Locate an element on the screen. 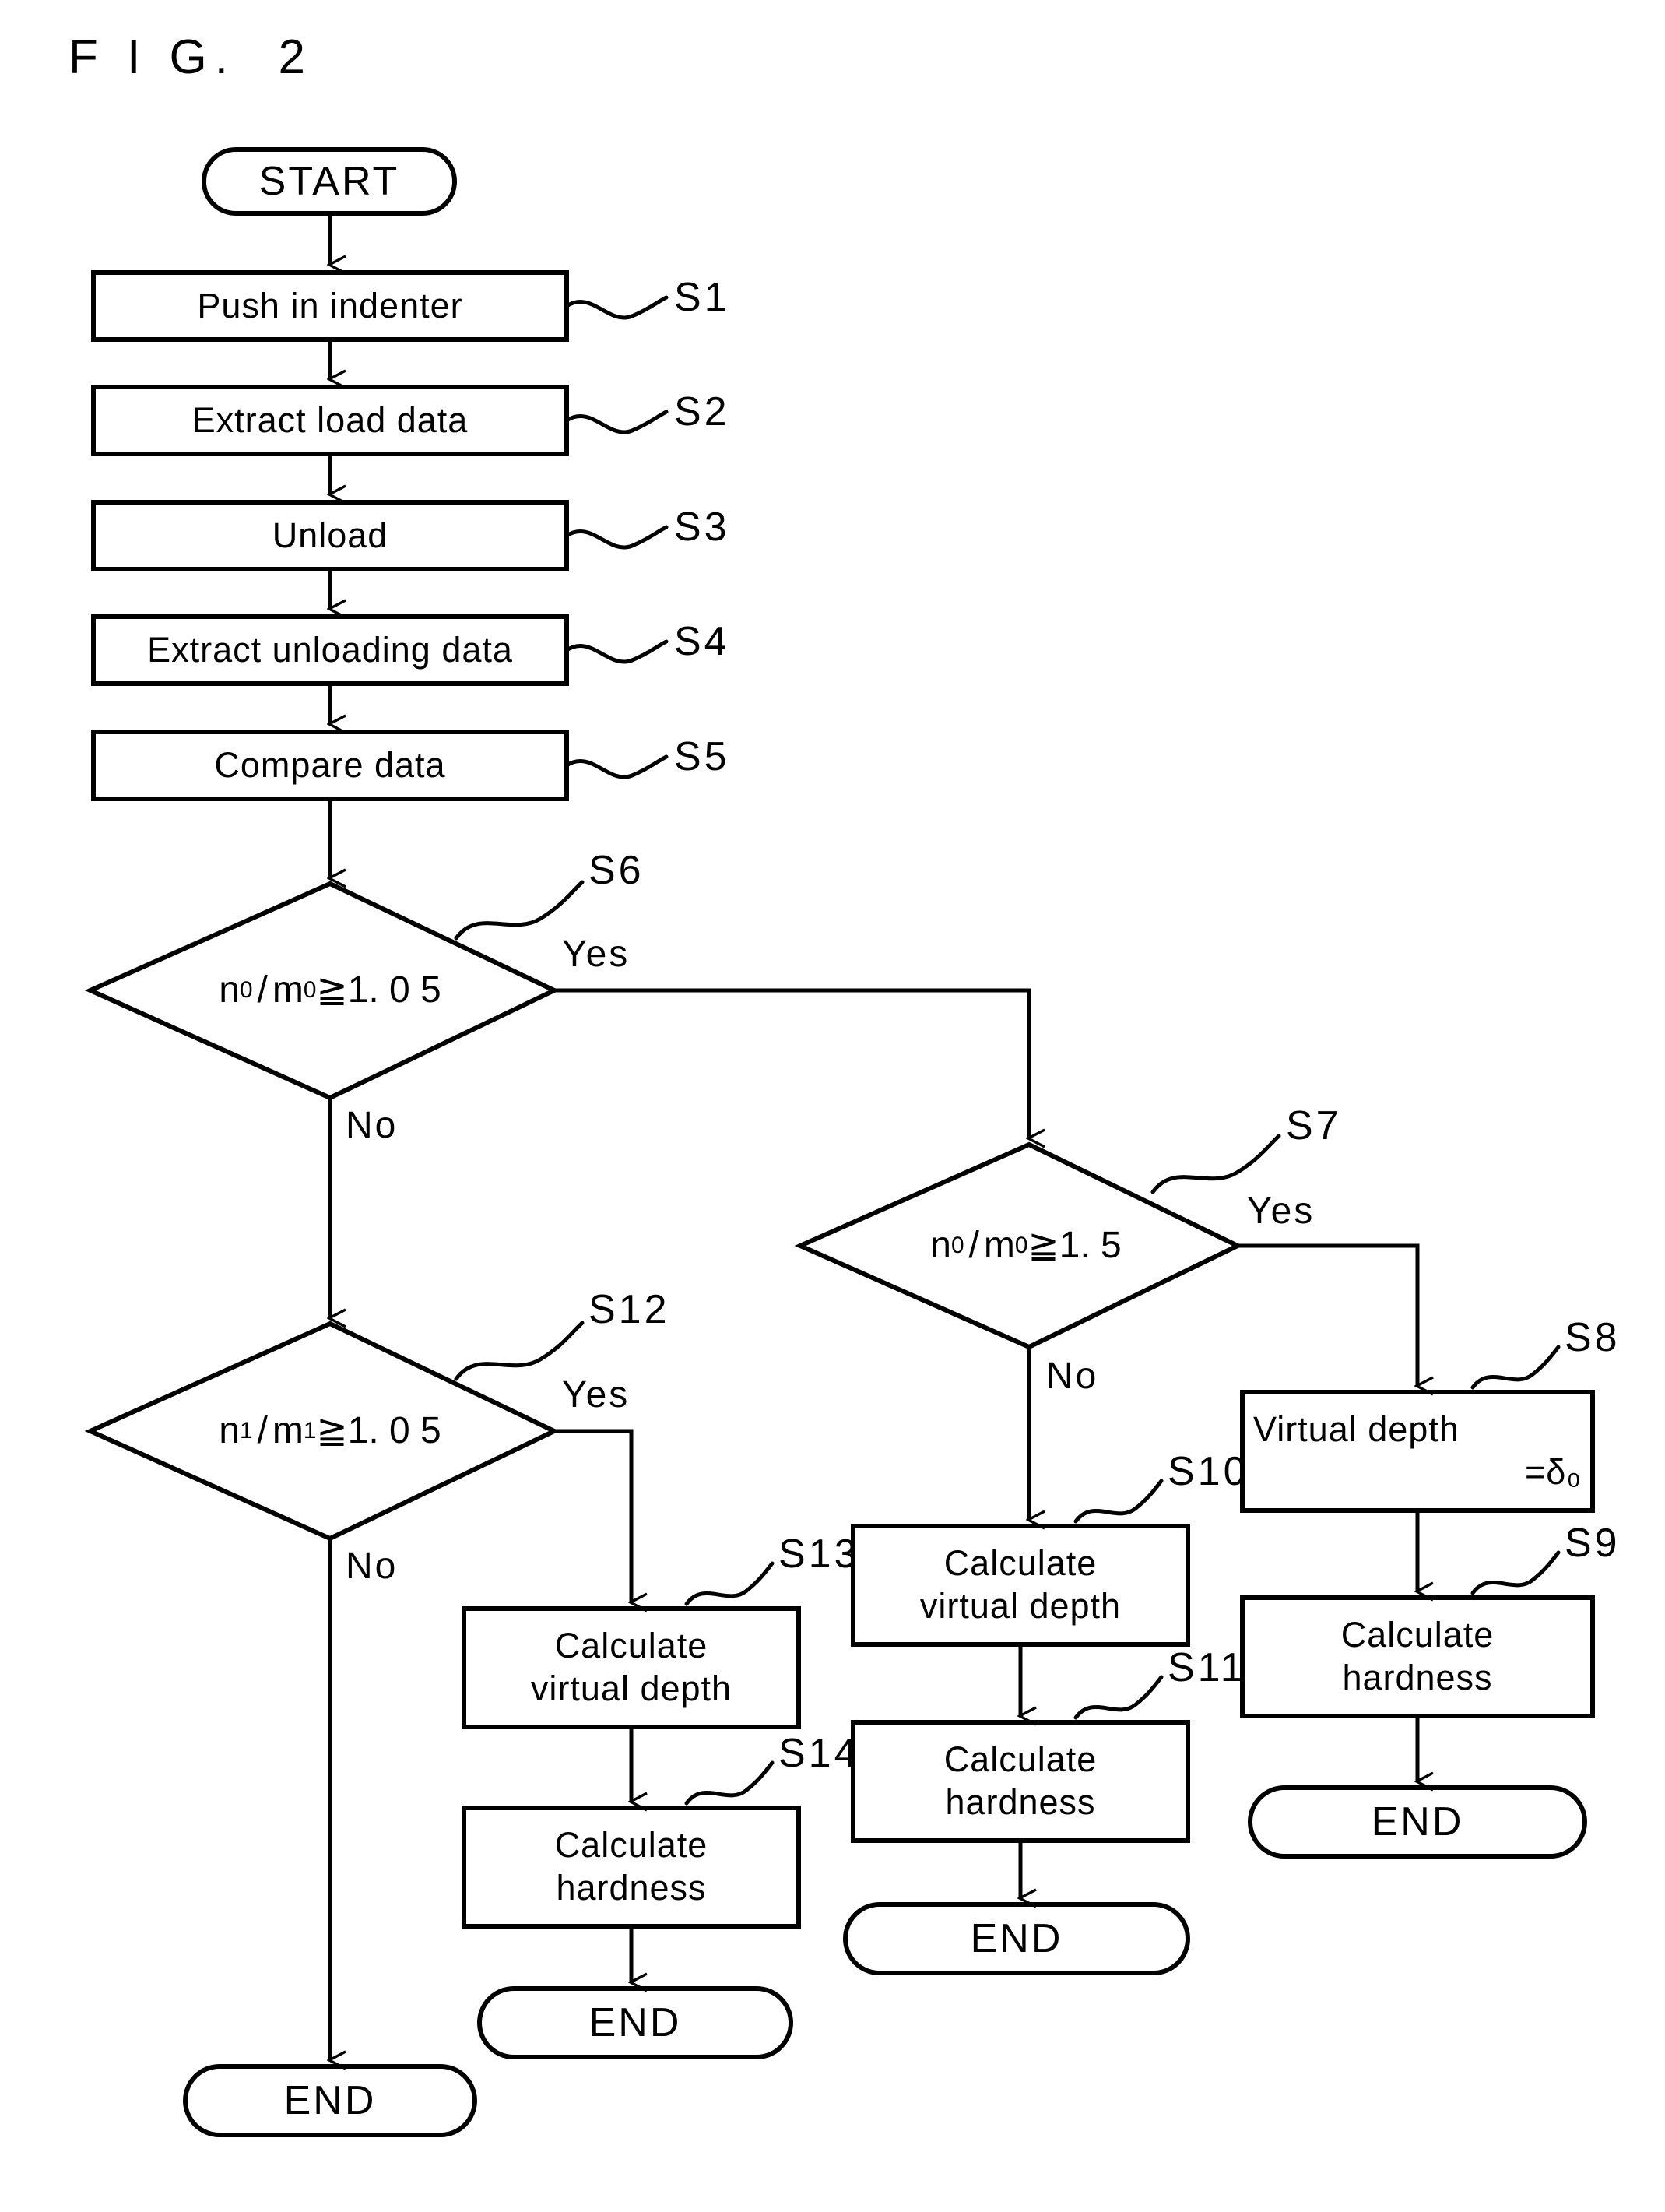 The height and width of the screenshot is (2212, 1665). s13-box-shape is located at coordinates (631, 1667).